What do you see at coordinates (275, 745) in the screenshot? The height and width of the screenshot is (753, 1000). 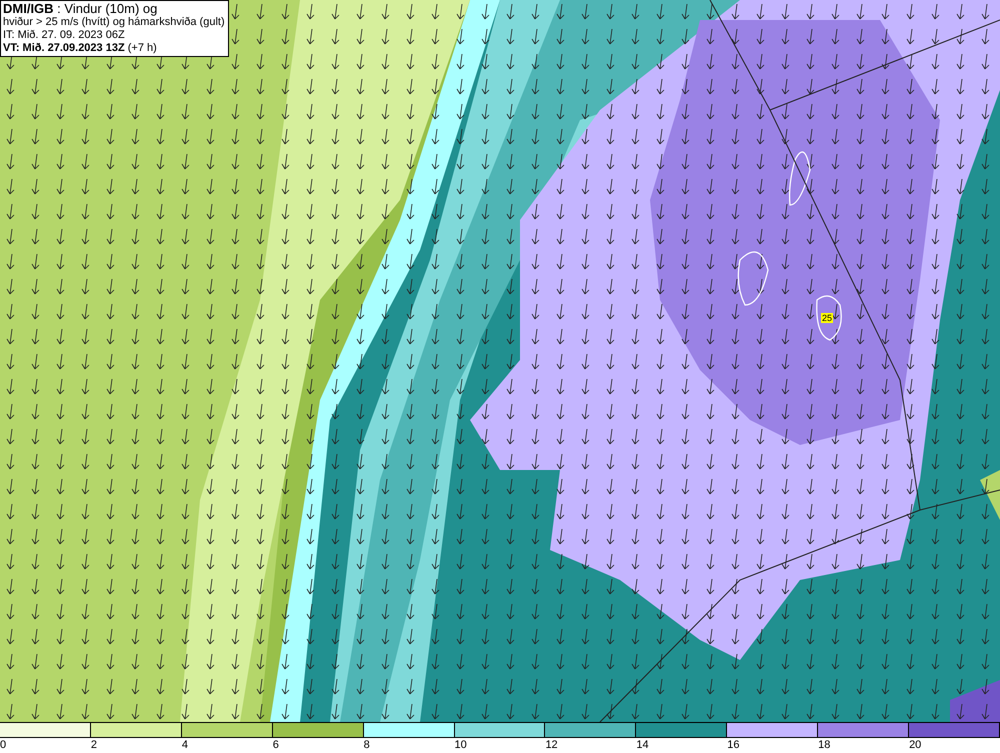 I see `legend-tick-label: 6` at bounding box center [275, 745].